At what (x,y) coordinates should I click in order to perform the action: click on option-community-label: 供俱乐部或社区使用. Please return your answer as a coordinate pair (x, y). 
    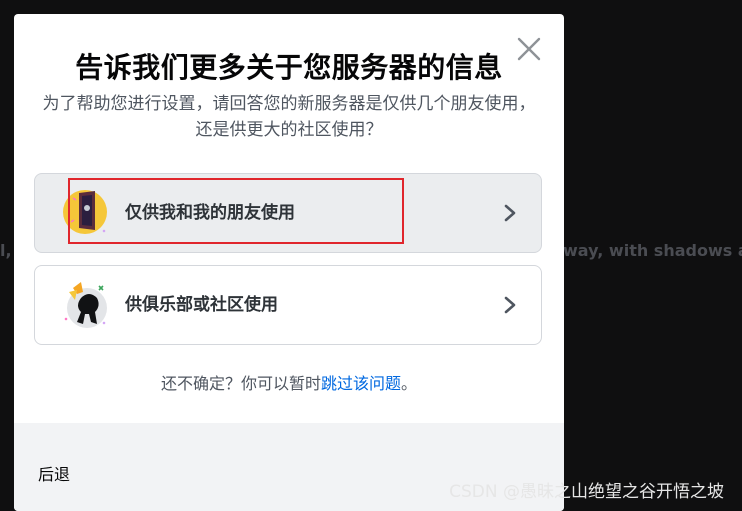
    Looking at the image, I should click on (201, 305).